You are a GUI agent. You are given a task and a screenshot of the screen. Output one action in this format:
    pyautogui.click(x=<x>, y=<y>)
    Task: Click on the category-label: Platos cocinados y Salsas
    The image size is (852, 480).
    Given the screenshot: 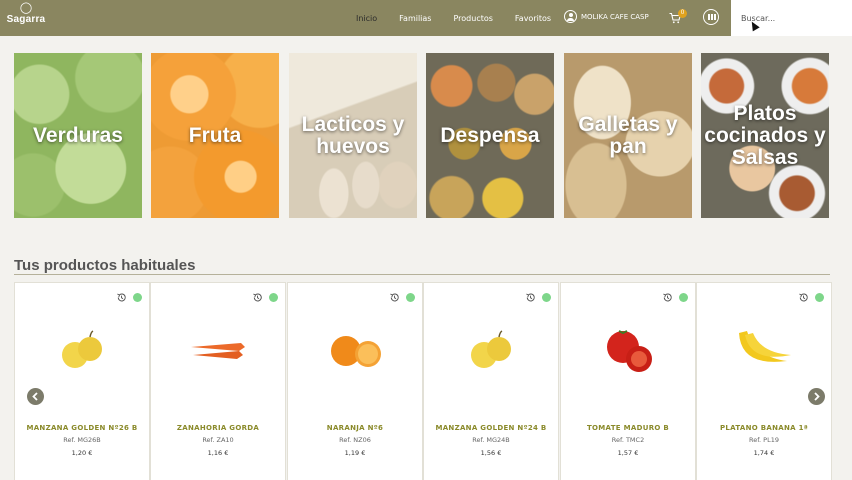 What is the action you would take?
    pyautogui.click(x=765, y=135)
    